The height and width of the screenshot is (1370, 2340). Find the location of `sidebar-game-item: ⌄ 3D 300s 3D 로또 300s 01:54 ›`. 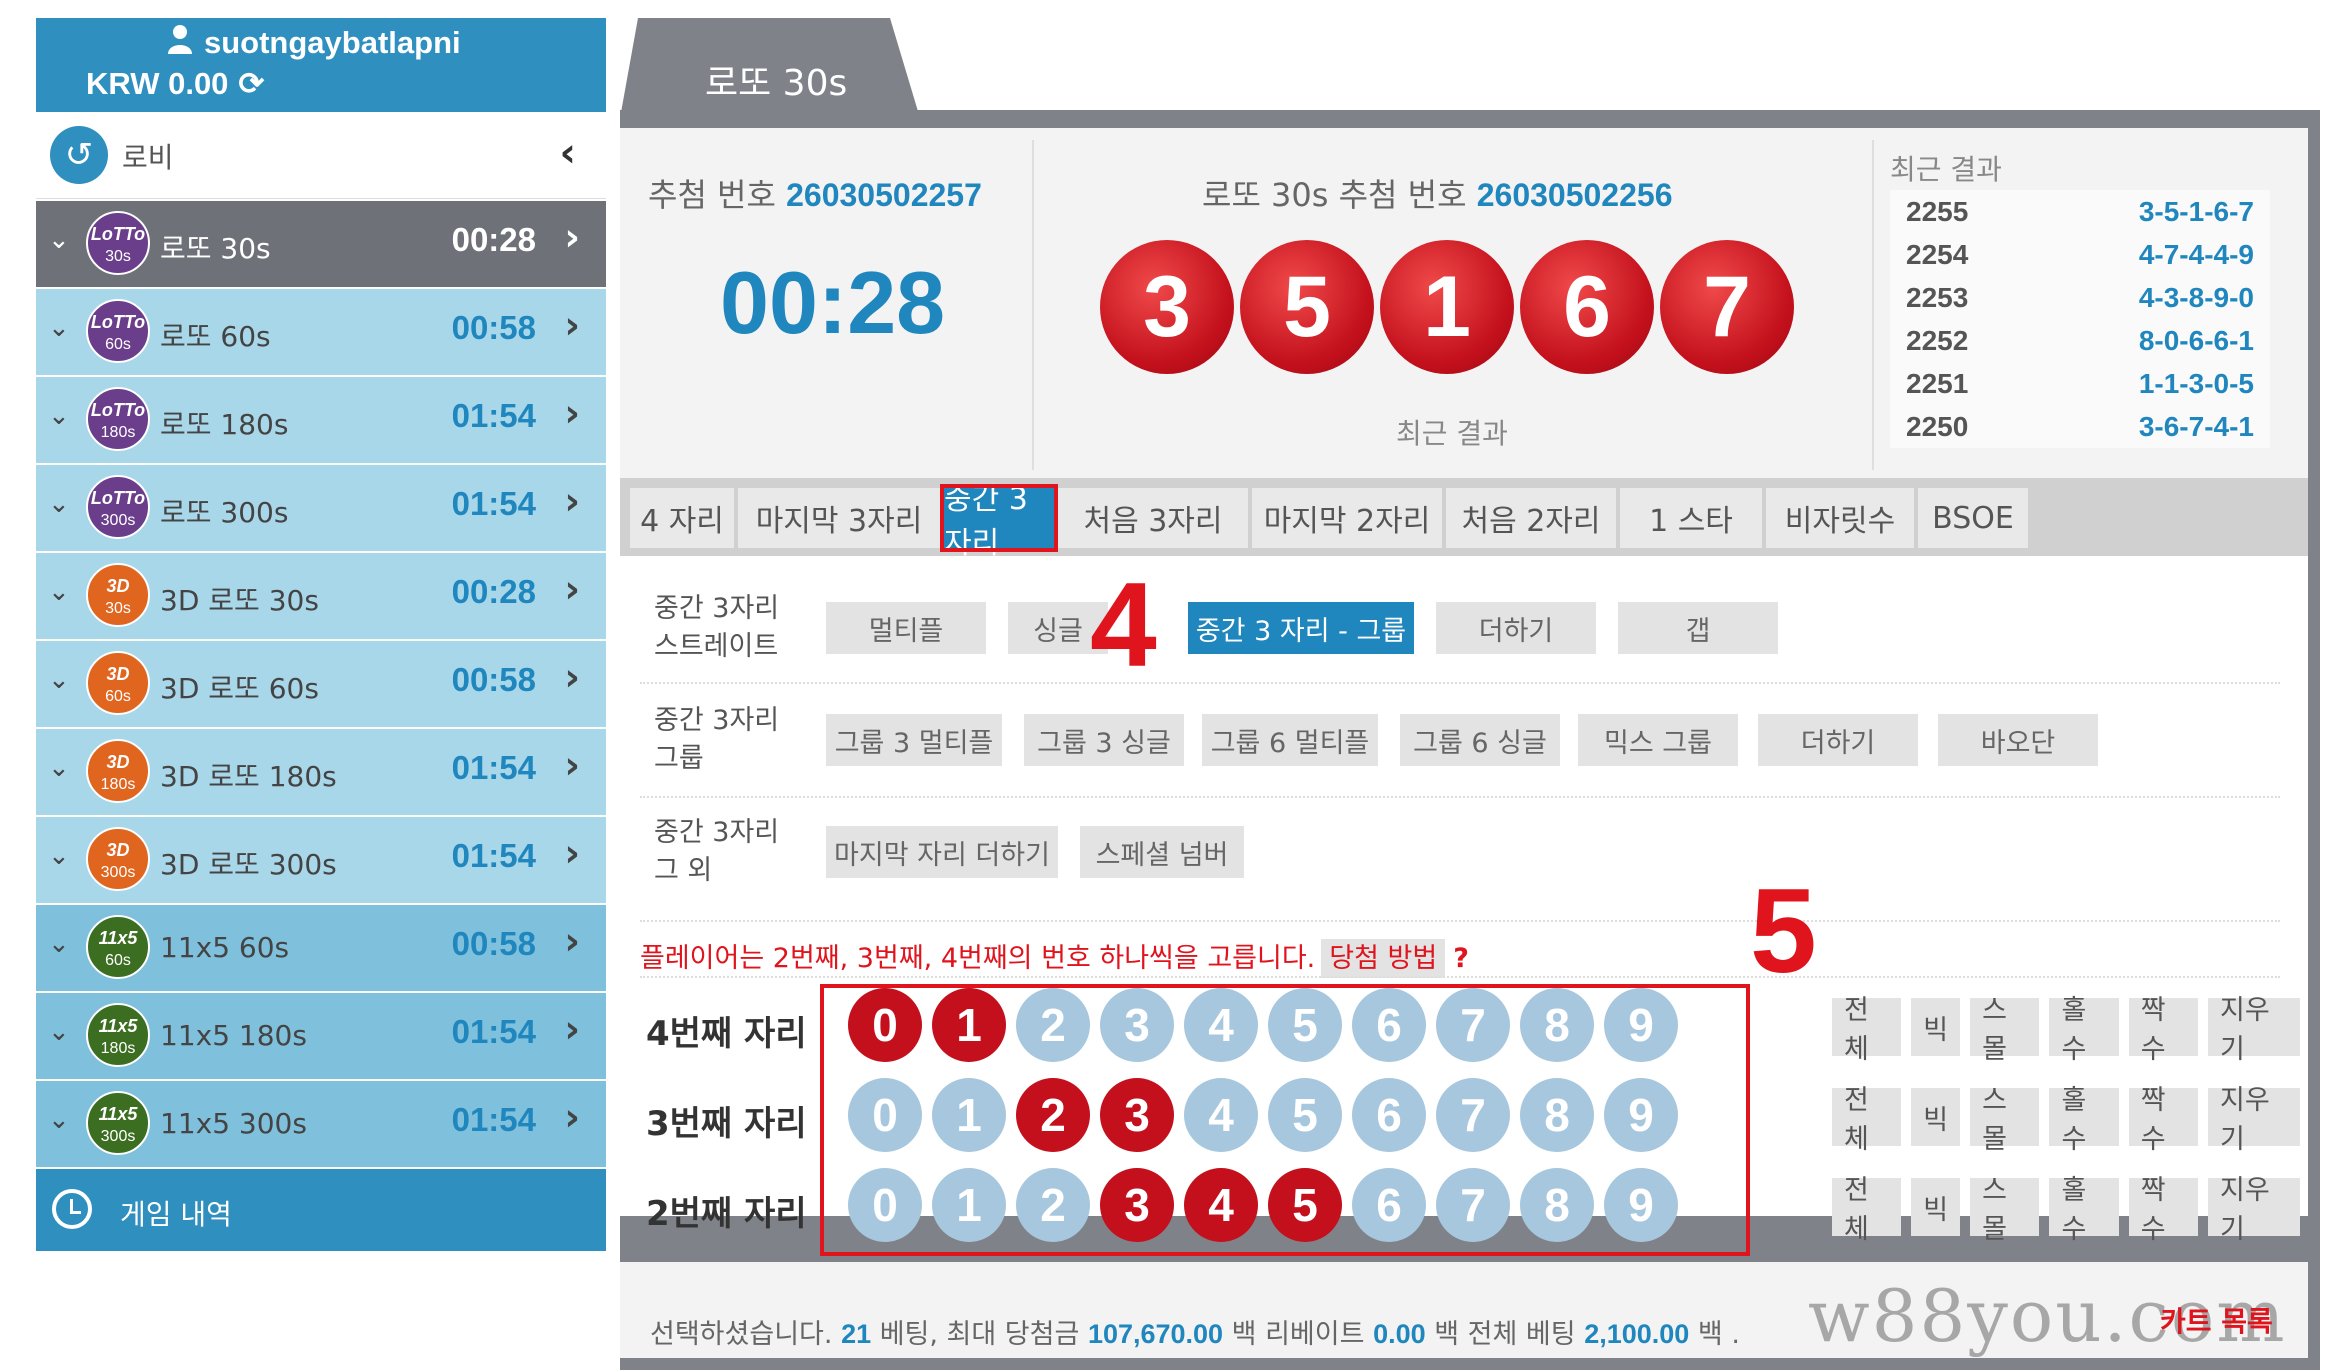

sidebar-game-item: ⌄ 3D 300s 3D 로또 300s 01:54 › is located at coordinates (321, 859).